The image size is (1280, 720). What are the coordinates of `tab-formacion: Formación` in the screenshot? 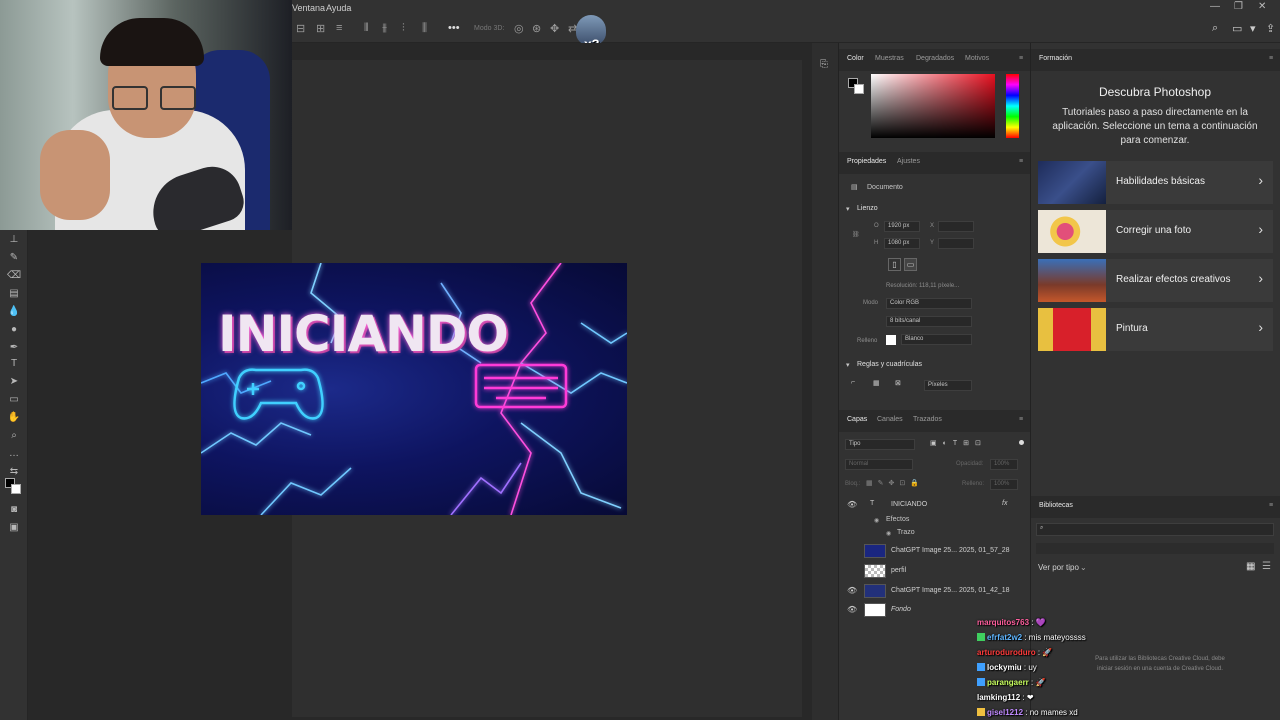 It's located at (1055, 58).